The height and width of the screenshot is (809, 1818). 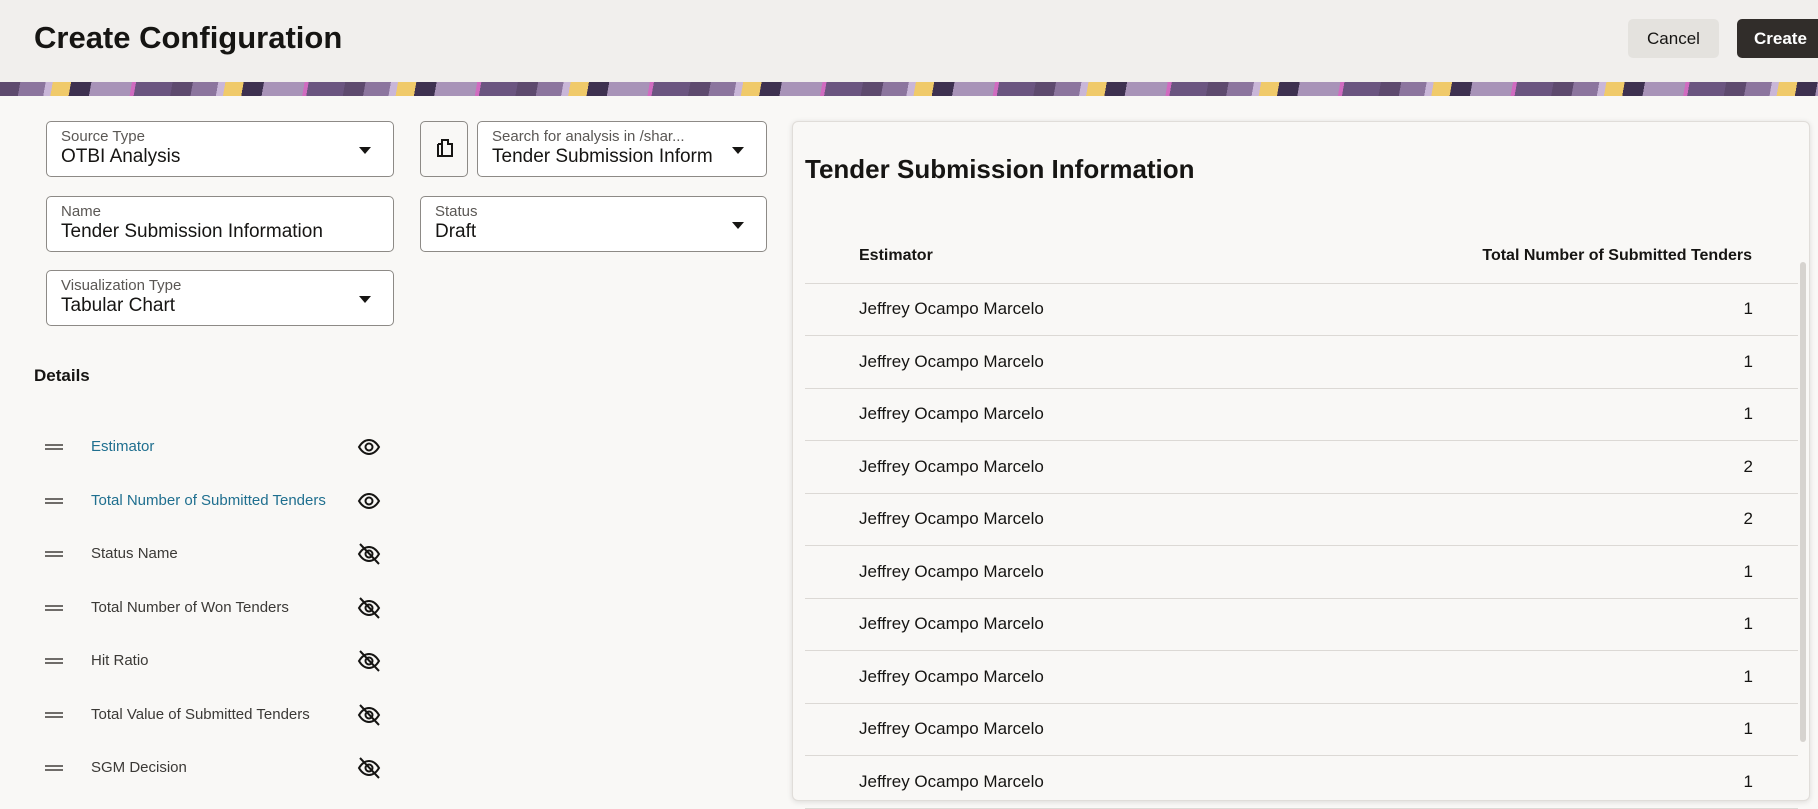 What do you see at coordinates (593, 224) in the screenshot?
I see `status-select: Status Draft` at bounding box center [593, 224].